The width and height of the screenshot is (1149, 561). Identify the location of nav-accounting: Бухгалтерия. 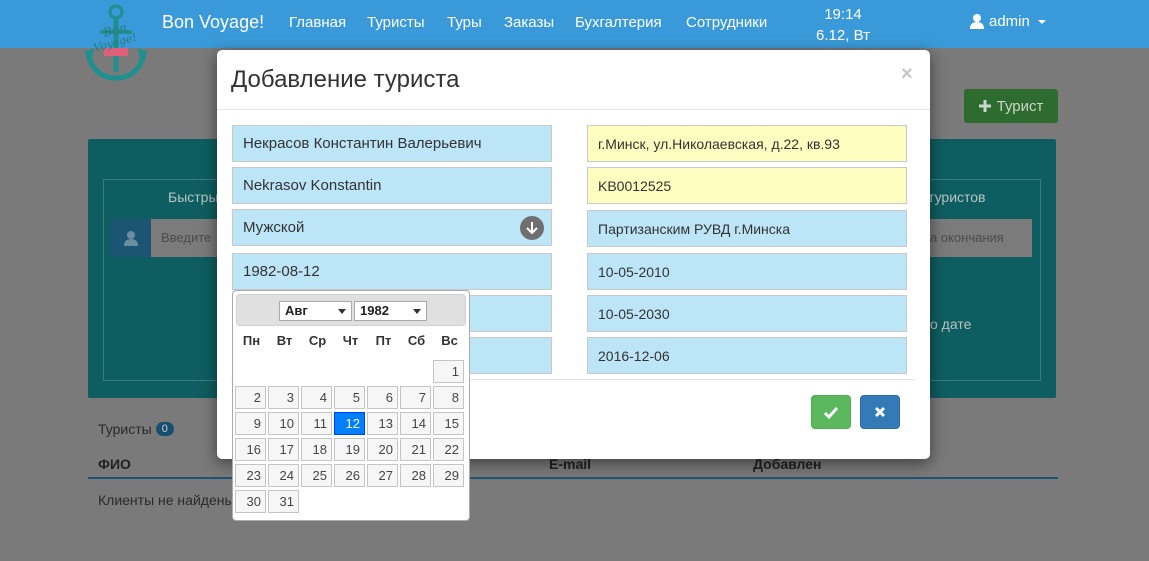
(618, 22).